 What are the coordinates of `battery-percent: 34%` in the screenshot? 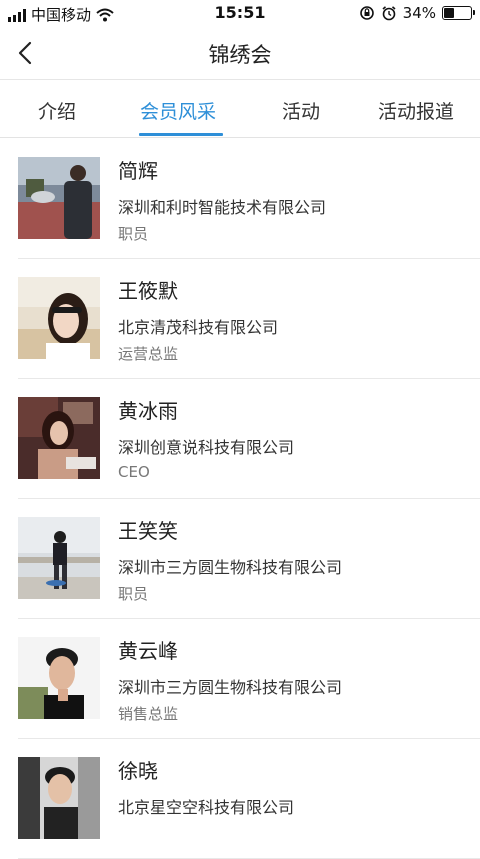 It's located at (419, 13).